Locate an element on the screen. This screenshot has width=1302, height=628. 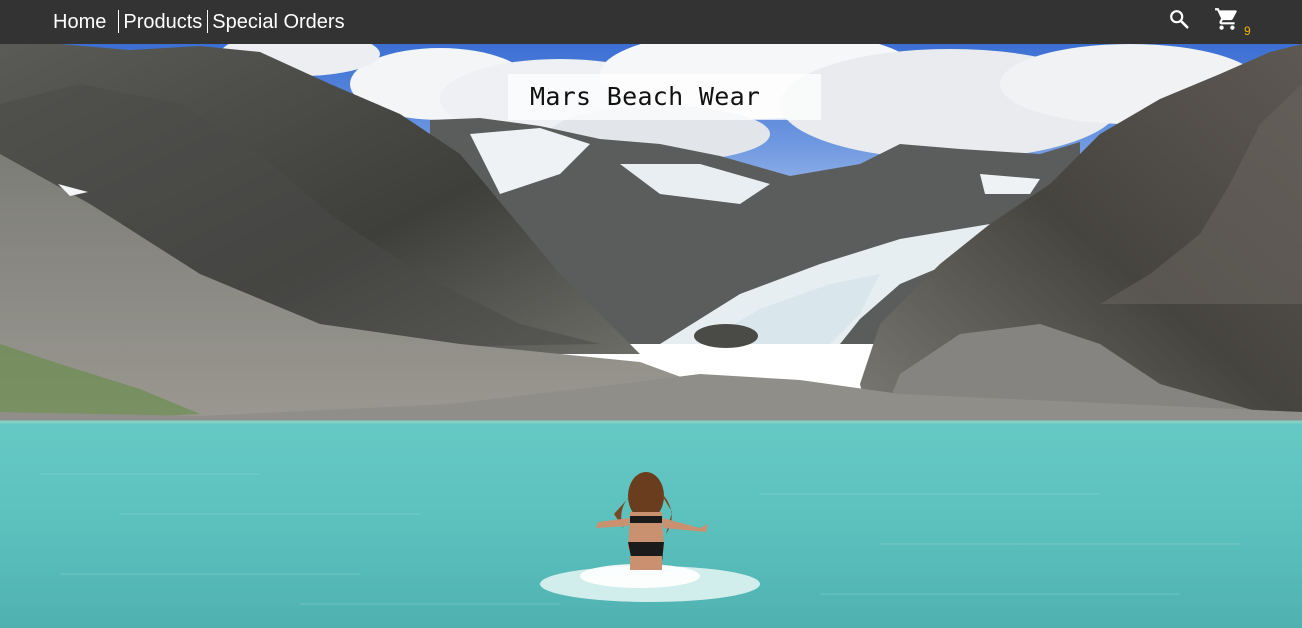
nav-home-link: Home is located at coordinates (79, 22).